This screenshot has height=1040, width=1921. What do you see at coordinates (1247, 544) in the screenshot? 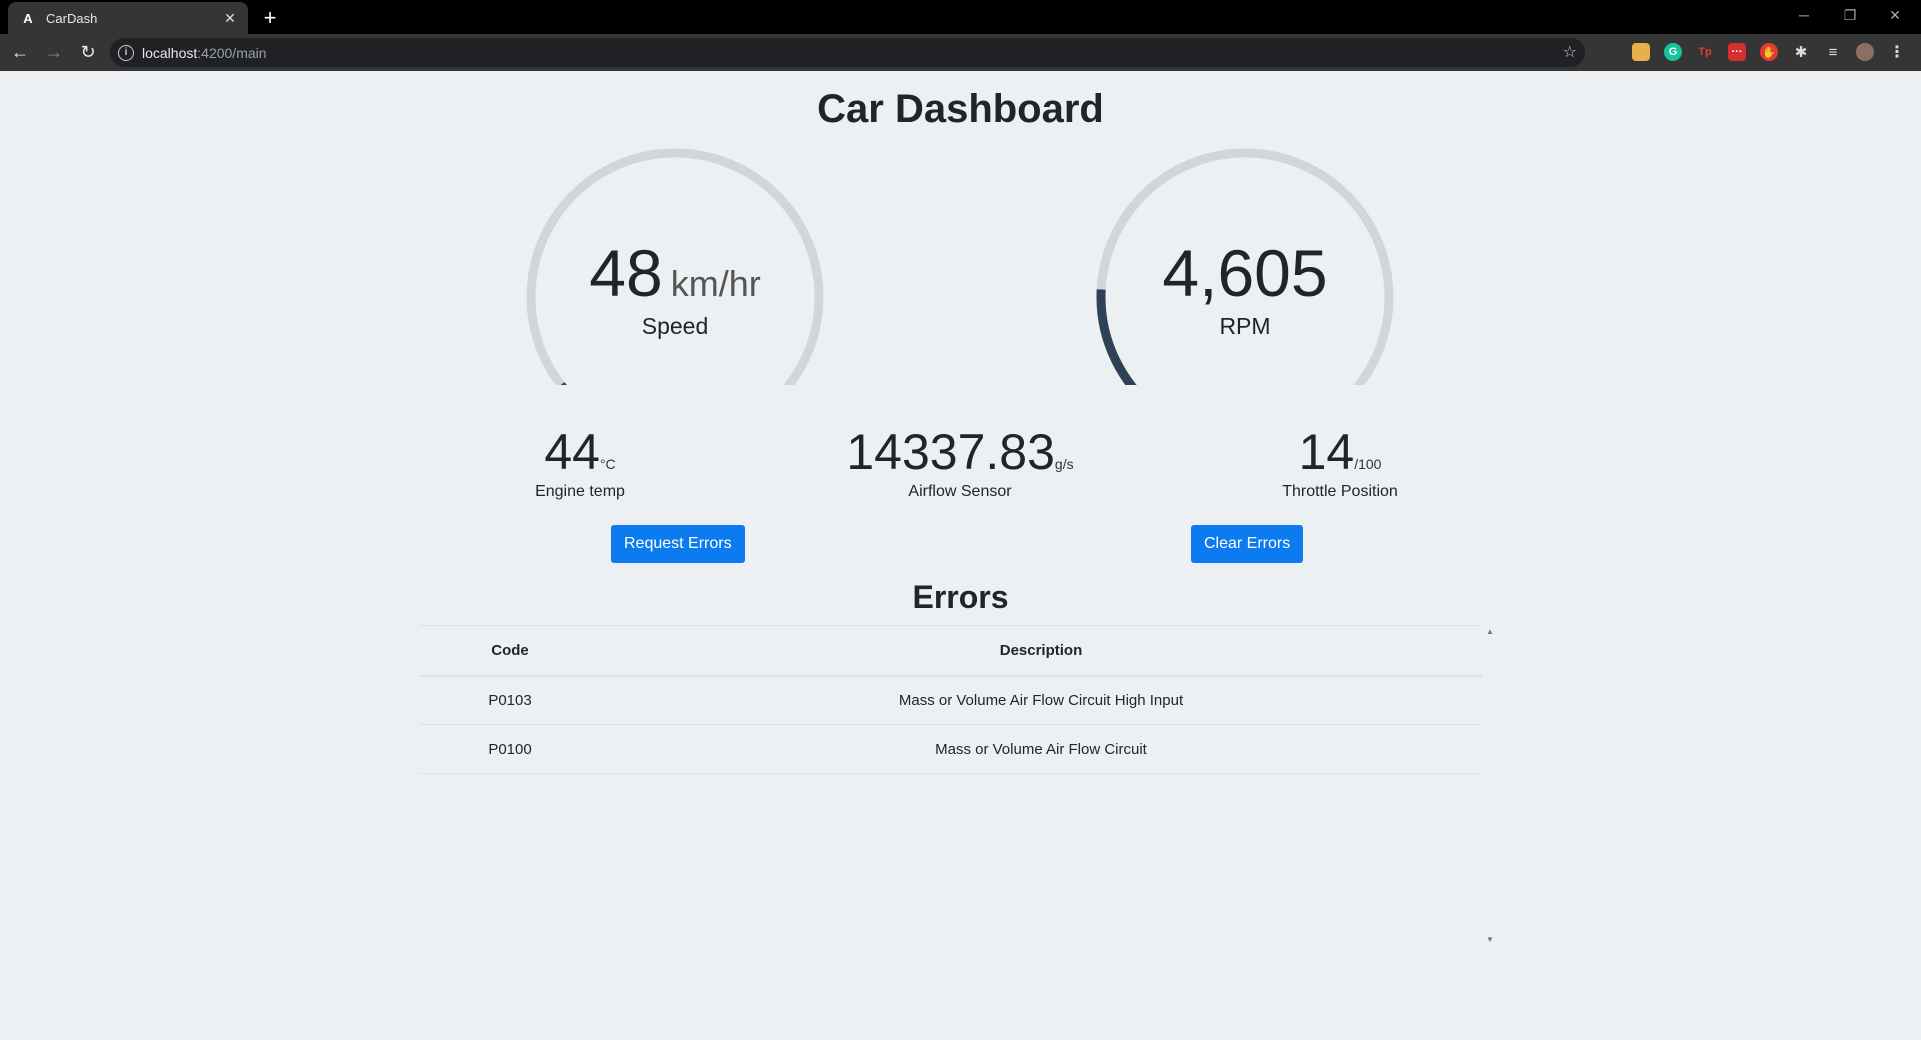
I see `clear-errors-button: Clear Errors` at bounding box center [1247, 544].